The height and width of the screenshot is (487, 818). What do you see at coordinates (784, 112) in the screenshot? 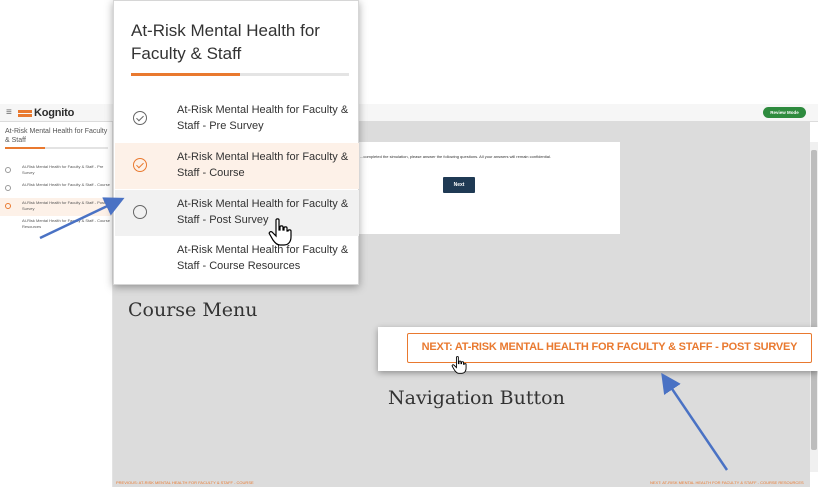
I see `review-mode-badge: Review Mode` at bounding box center [784, 112].